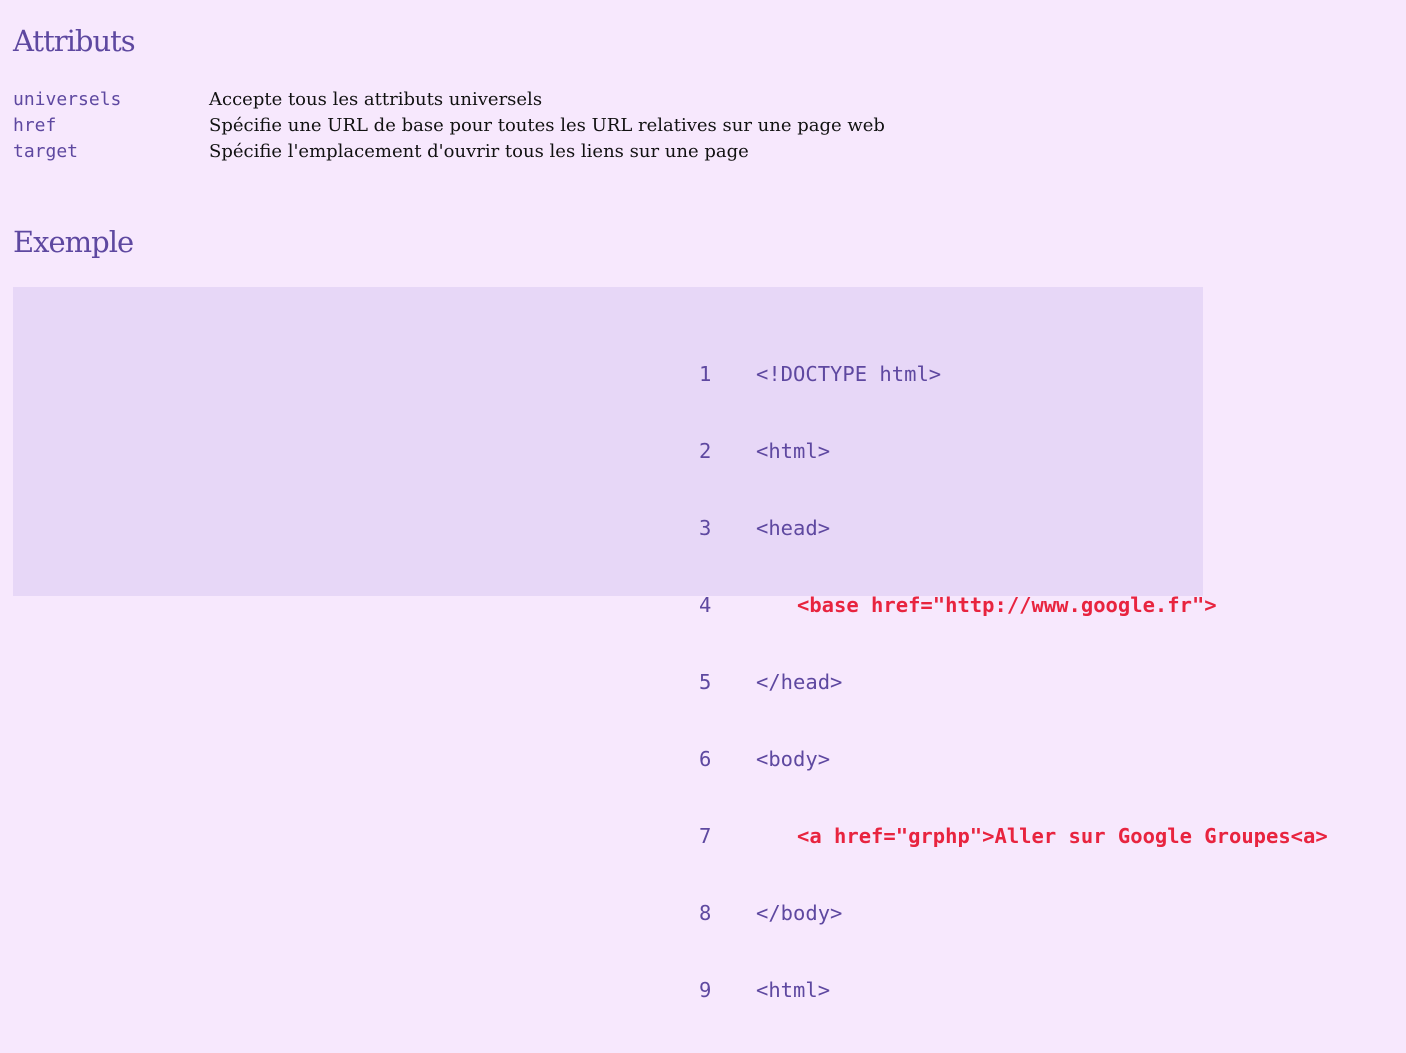  I want to click on code-text: </head>, so click(799, 682).